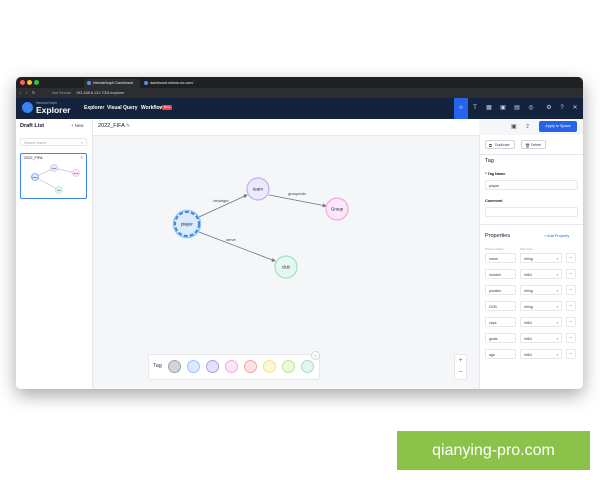  I want to click on tag-color-red, so click(250, 366).